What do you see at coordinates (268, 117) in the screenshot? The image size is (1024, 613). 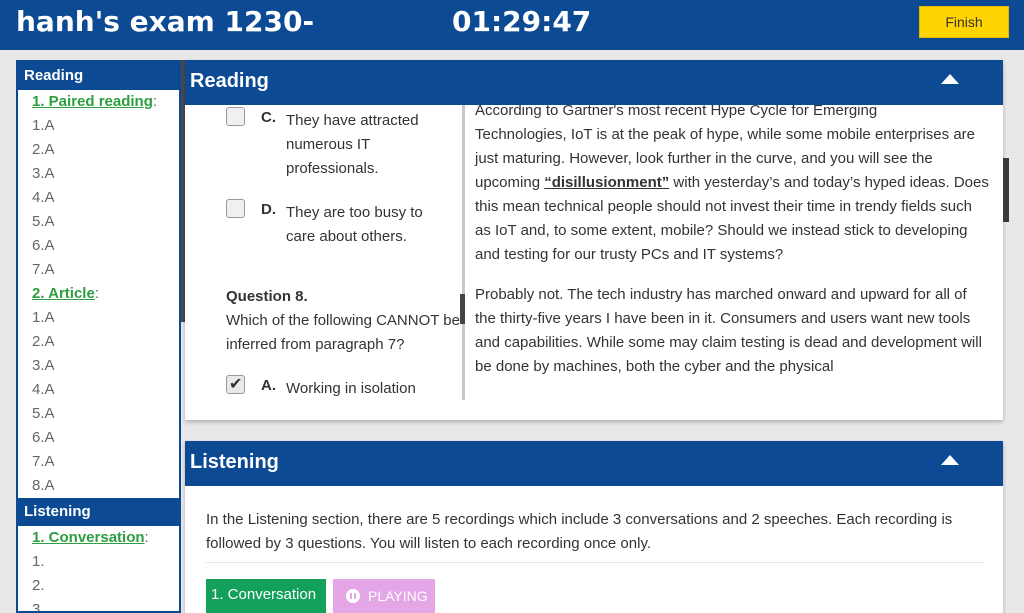 I see `option-letter: C.` at bounding box center [268, 117].